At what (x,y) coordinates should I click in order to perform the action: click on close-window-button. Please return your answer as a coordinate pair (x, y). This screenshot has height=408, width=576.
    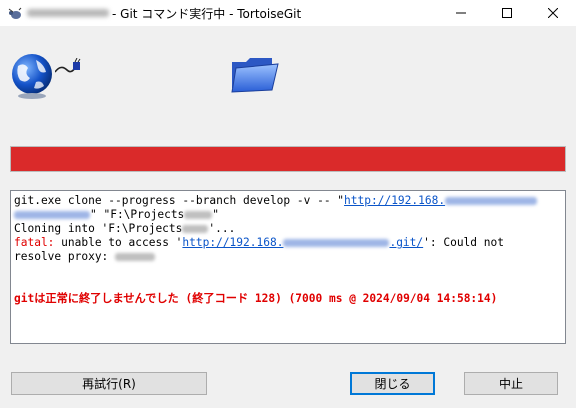
    Looking at the image, I should click on (553, 13).